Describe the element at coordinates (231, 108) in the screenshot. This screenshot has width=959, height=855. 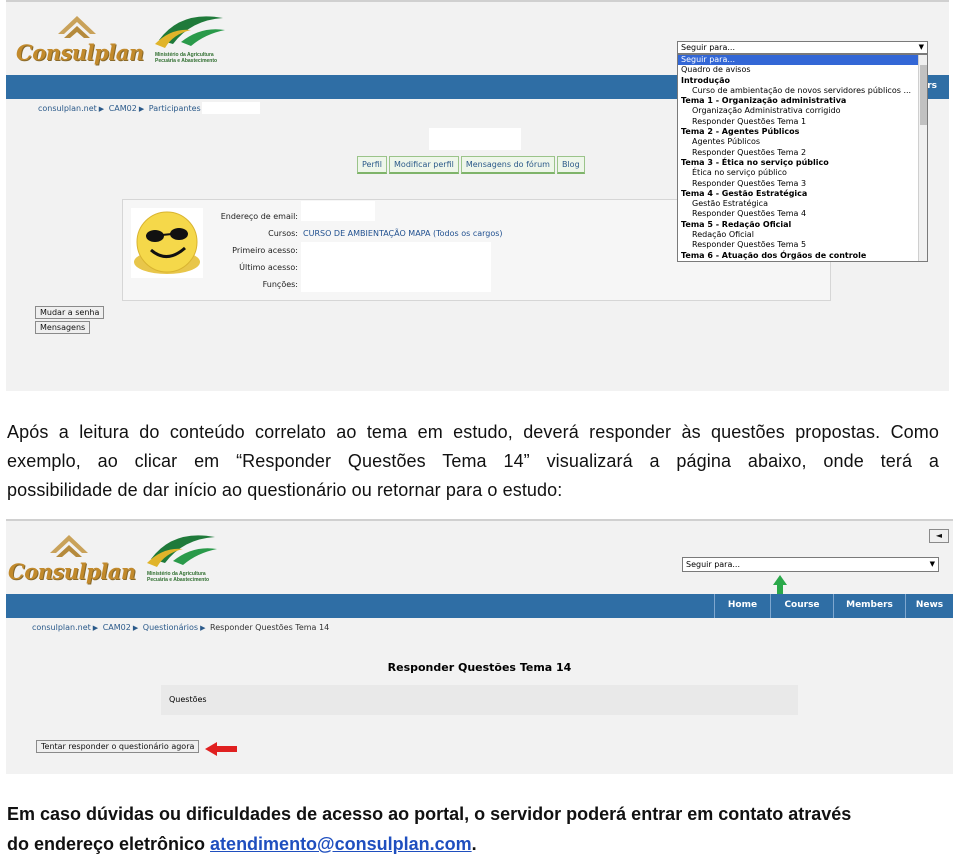
I see `redacted-name` at that location.